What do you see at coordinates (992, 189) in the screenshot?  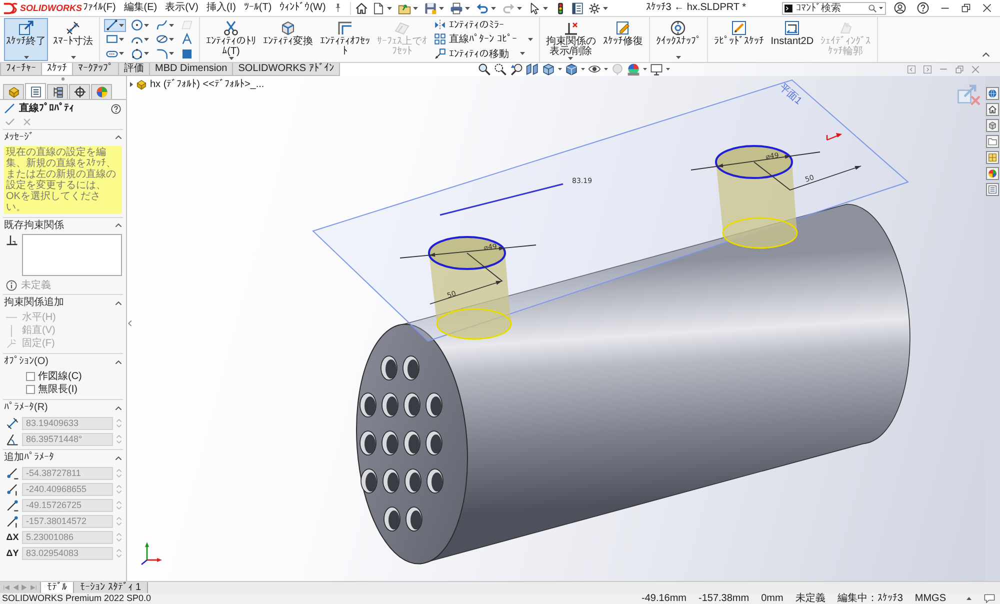 I see `list-icon` at bounding box center [992, 189].